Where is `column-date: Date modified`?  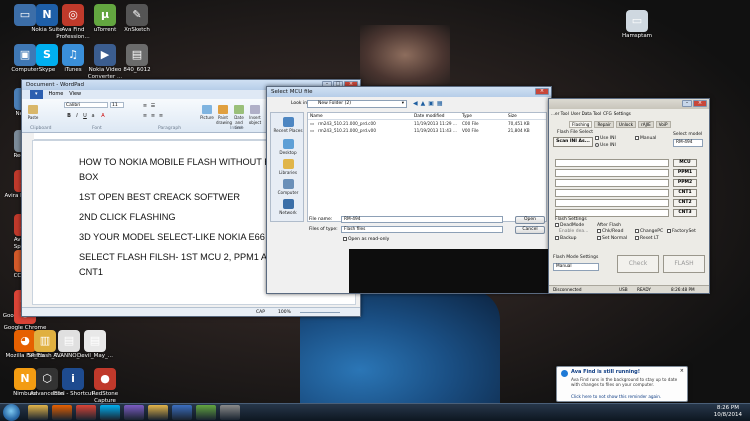
column-date: Date modified is located at coordinates (429, 116).